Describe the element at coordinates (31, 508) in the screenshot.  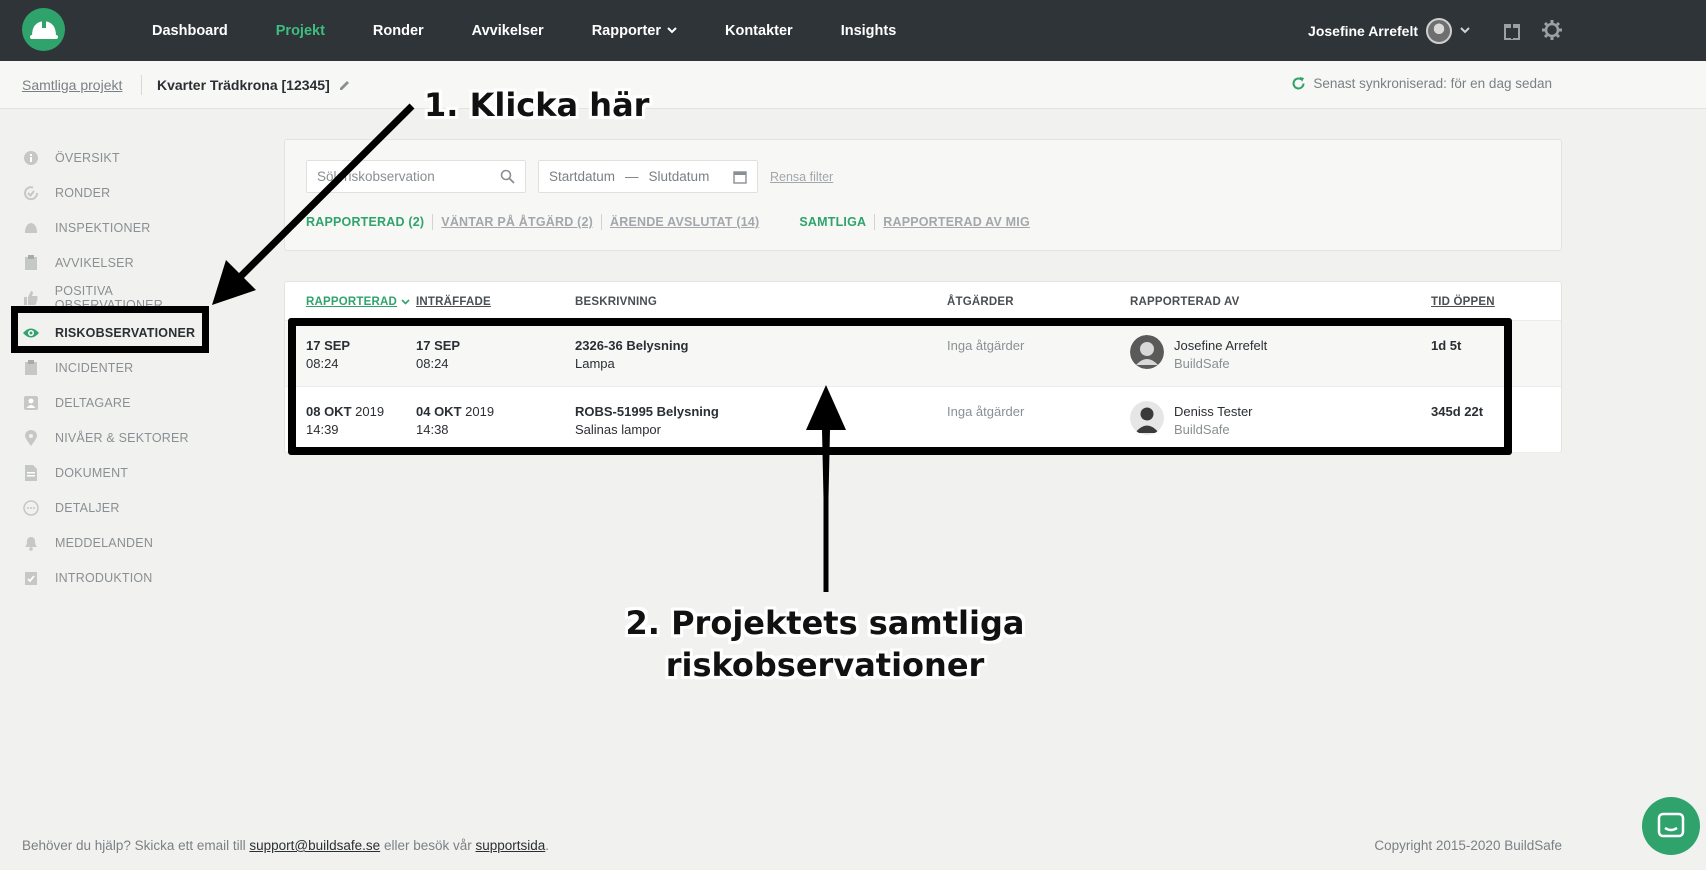
I see `dots-icon` at that location.